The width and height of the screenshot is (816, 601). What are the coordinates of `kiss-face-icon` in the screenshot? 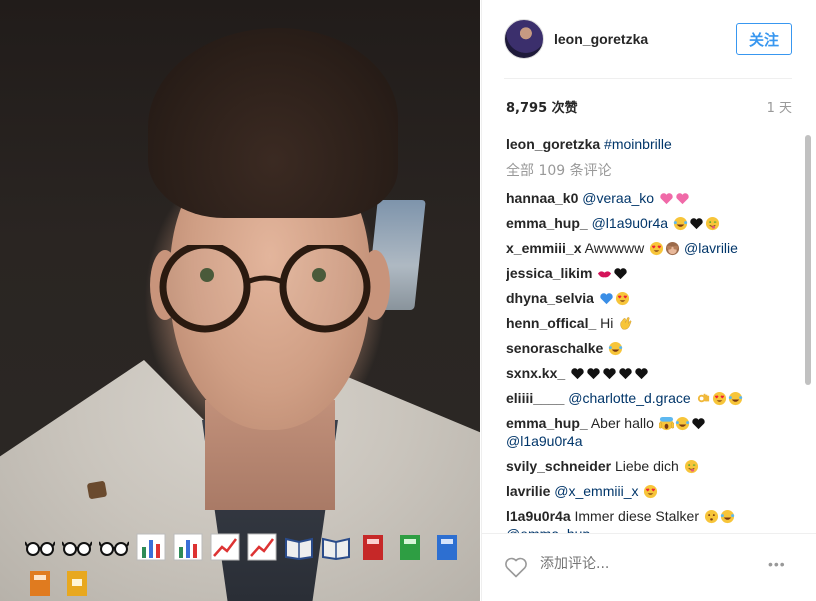 It's located at (711, 516).